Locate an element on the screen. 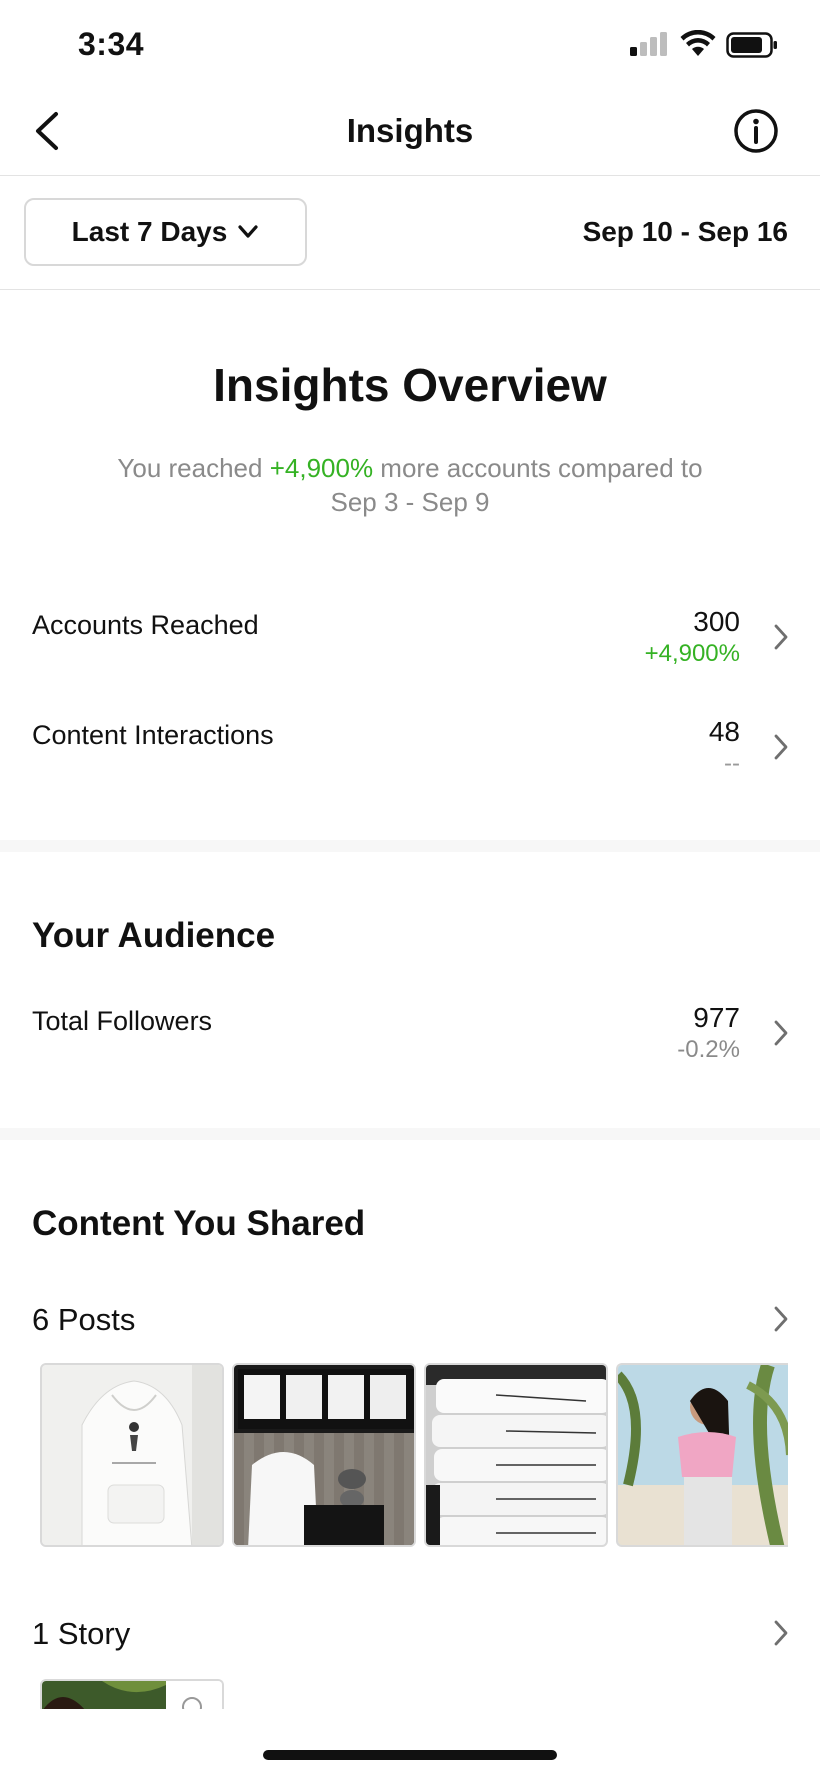 This screenshot has height=1775, width=820. pink-shirt-model-image is located at coordinates (703, 1455).